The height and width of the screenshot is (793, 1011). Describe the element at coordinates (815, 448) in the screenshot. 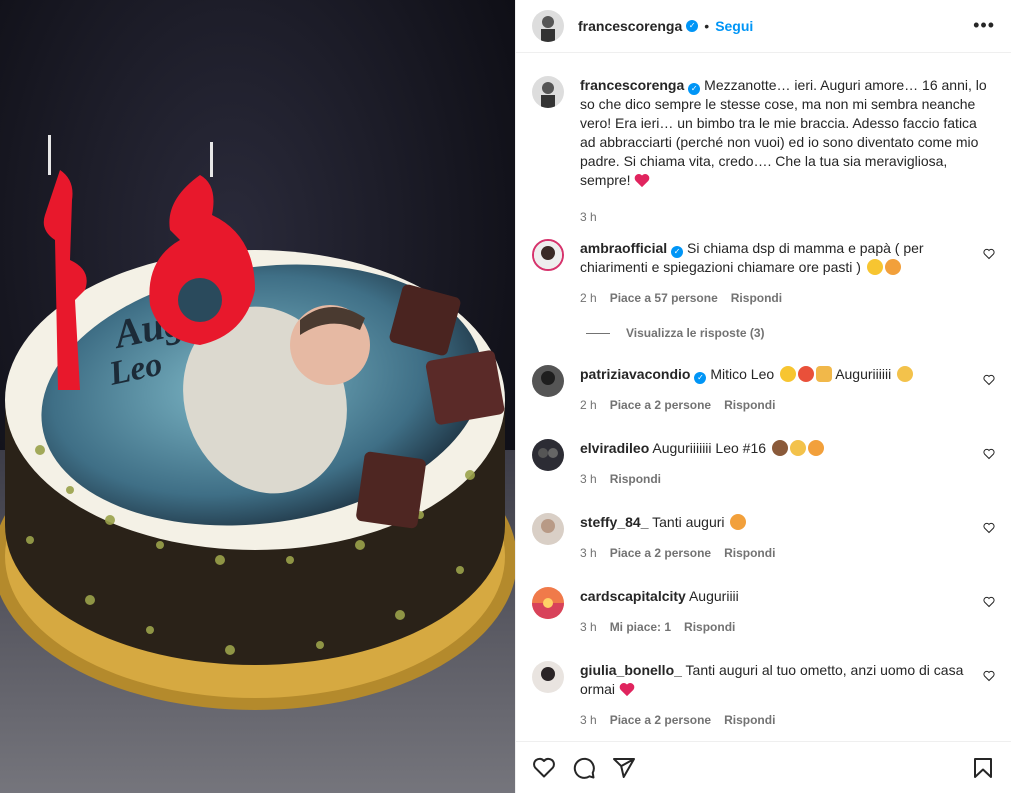

I see `smiling-hearts-emoji` at that location.